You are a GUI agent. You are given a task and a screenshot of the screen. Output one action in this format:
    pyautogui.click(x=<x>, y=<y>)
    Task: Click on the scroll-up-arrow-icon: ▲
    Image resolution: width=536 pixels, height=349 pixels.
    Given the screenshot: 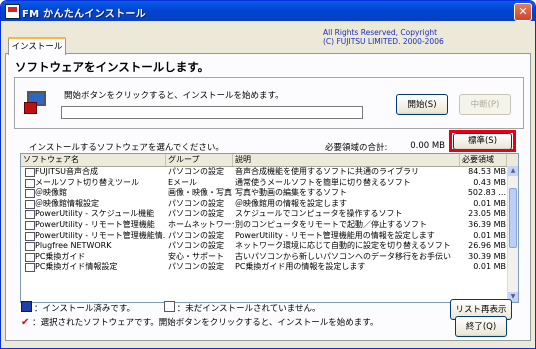 What is the action you would take?
    pyautogui.click(x=513, y=171)
    